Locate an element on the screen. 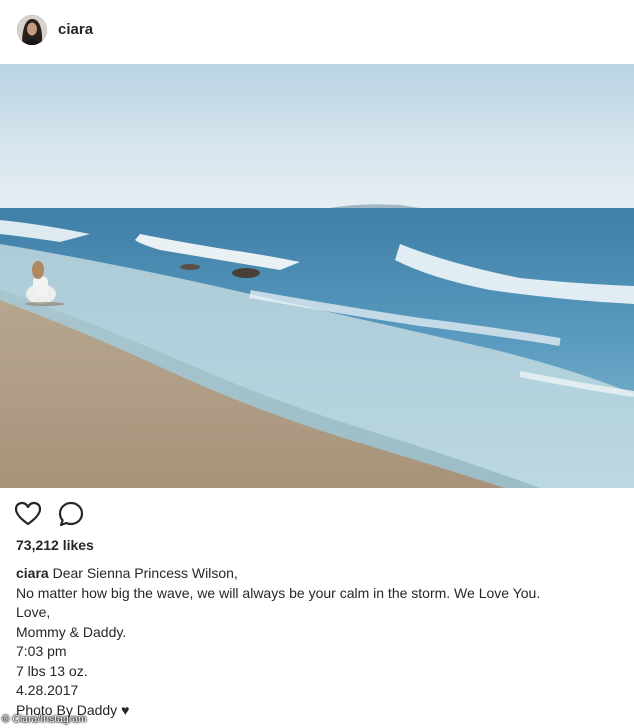  post-header: ciara is located at coordinates (317, 32).